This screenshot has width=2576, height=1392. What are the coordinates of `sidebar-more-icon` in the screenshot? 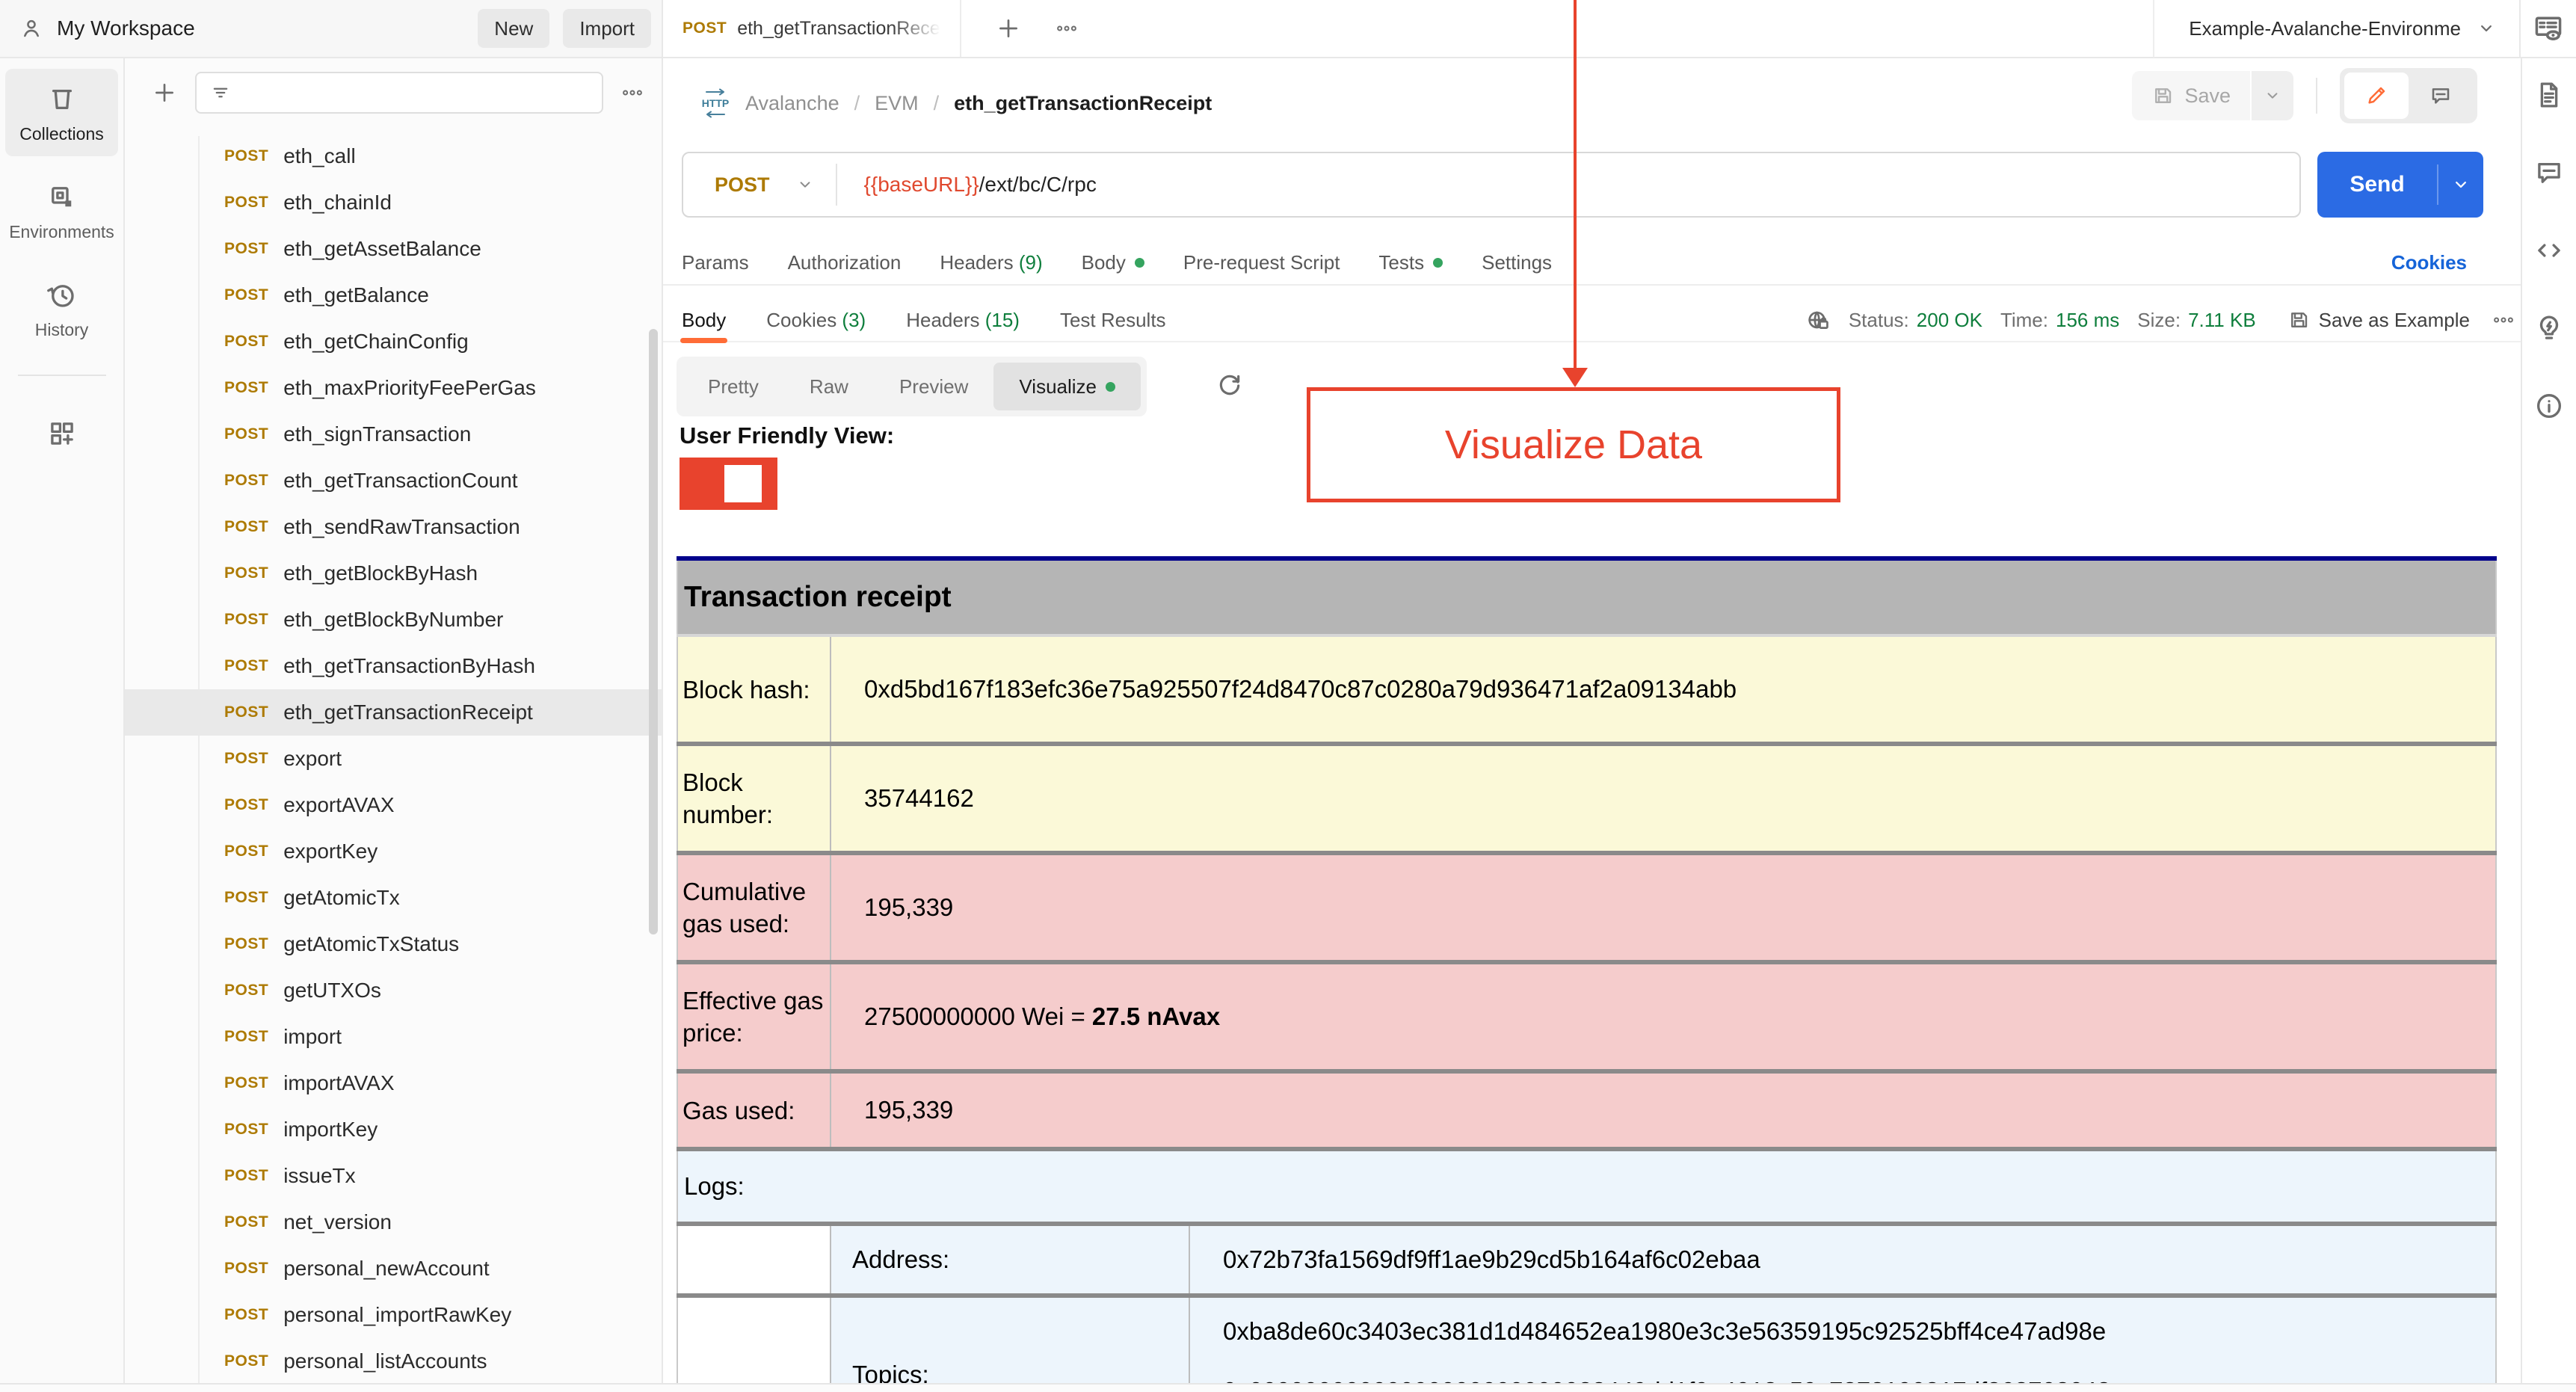 It's located at (632, 92).